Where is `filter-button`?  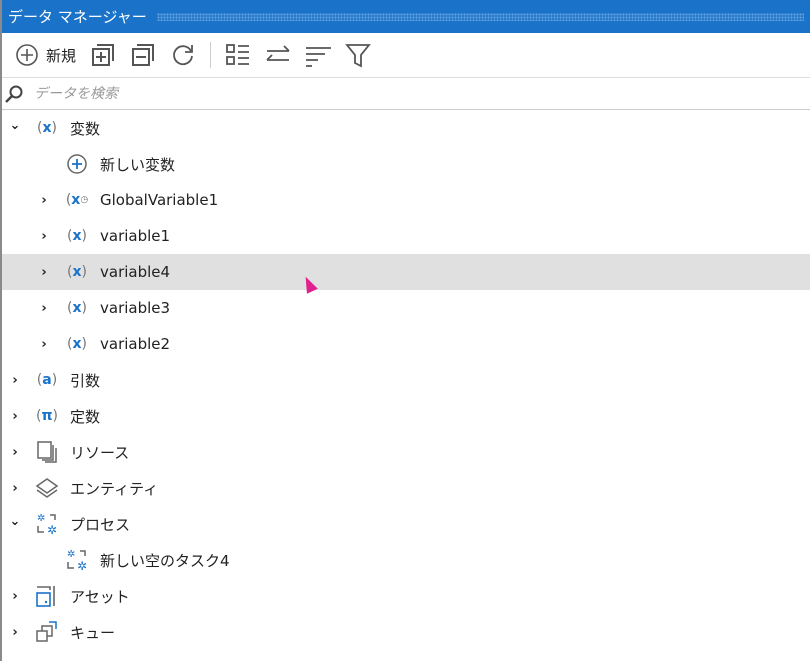
filter-button is located at coordinates (358, 55).